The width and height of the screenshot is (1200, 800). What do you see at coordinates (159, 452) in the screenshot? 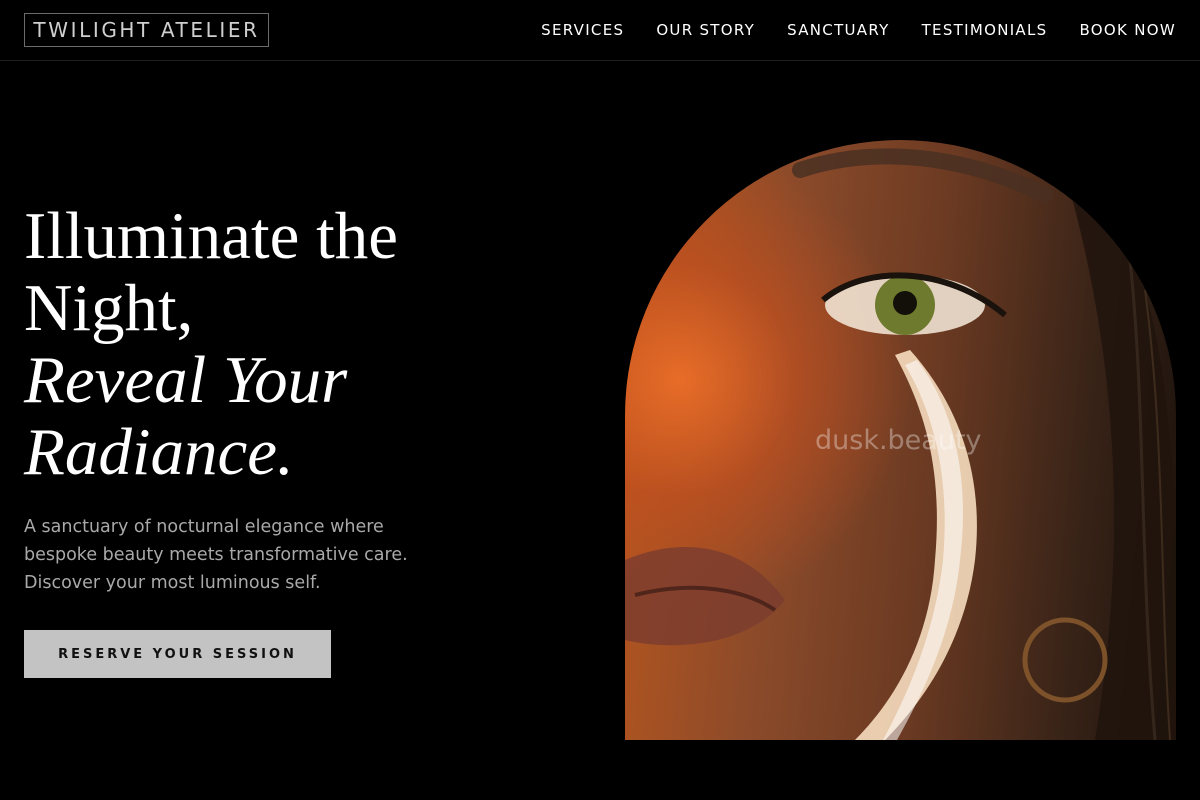
I see `headline-italic-line-2: Radiance.` at bounding box center [159, 452].